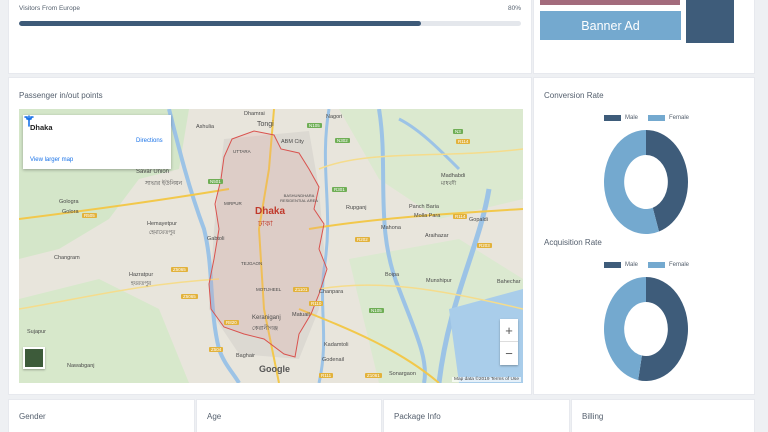 The height and width of the screenshot is (432, 768). What do you see at coordinates (299, 198) in the screenshot?
I see `label-bashundhara: BASHUNDHARA RESIDENTIAL AREA` at bounding box center [299, 198].